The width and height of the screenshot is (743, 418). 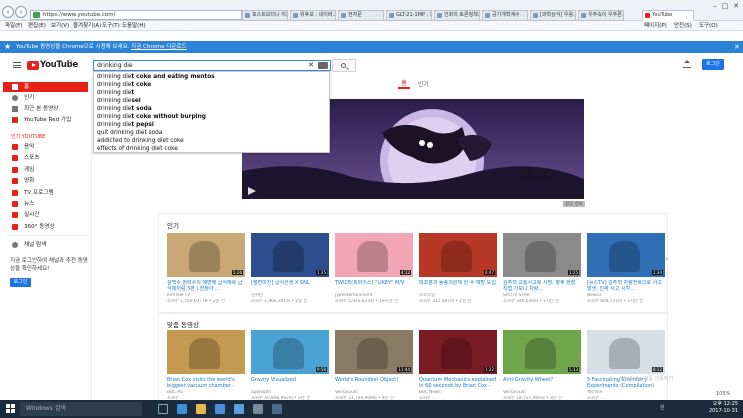 What do you see at coordinates (626, 295) in the screenshot?
I see `video-channel: News1` at bounding box center [626, 295].